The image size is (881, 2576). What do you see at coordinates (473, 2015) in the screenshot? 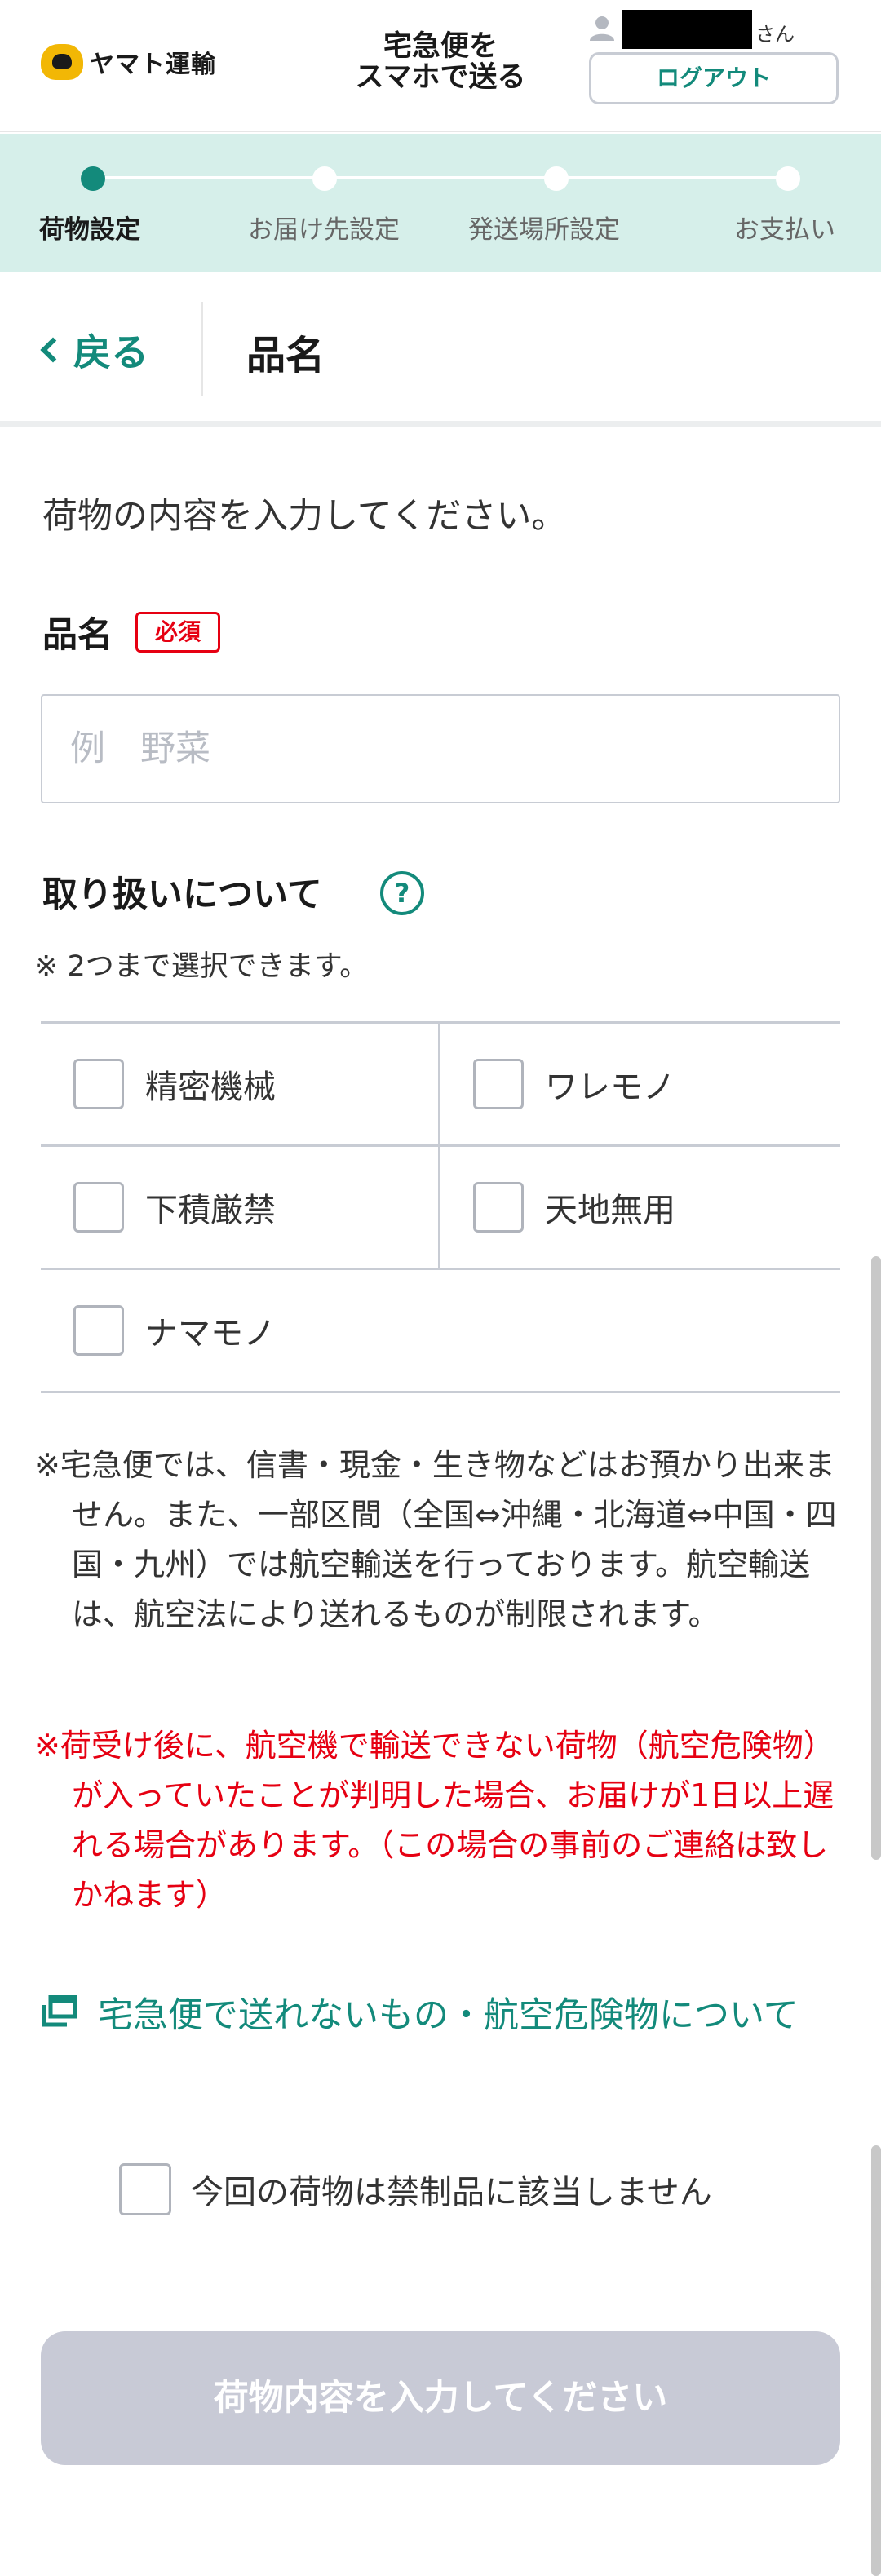
I see `link-text: 宅急便で送れないもの・航空危険物について` at bounding box center [473, 2015].